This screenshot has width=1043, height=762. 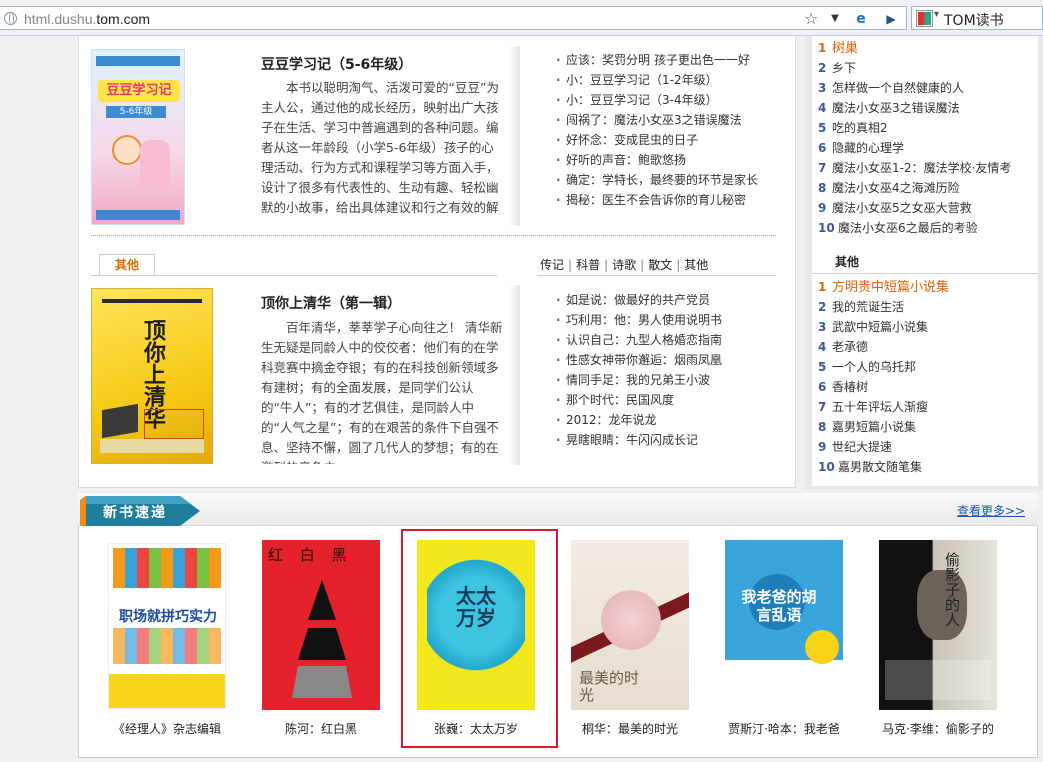 What do you see at coordinates (639, 380) in the screenshot?
I see `related-link: 情同手足：我的兄弟王小波` at bounding box center [639, 380].